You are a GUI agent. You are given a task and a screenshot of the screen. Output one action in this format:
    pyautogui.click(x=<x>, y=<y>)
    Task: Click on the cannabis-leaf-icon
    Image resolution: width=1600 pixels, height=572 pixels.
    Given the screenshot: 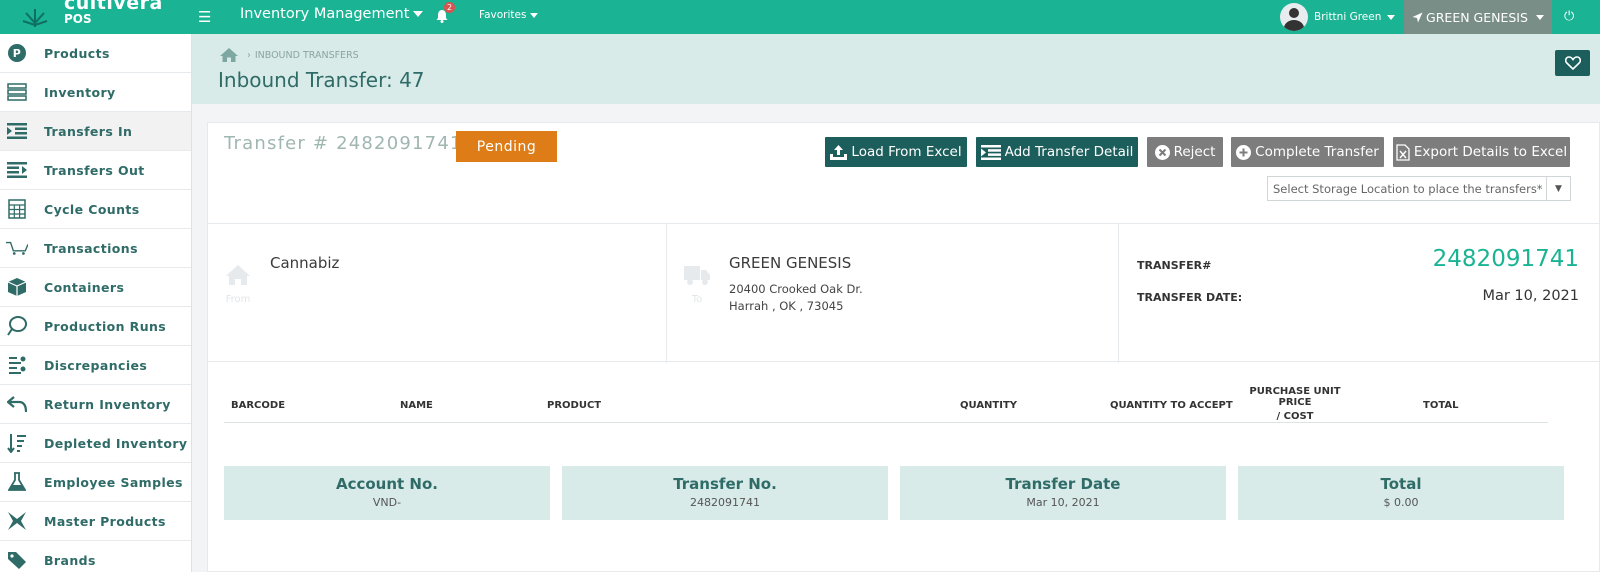 What is the action you would take?
    pyautogui.click(x=35, y=18)
    